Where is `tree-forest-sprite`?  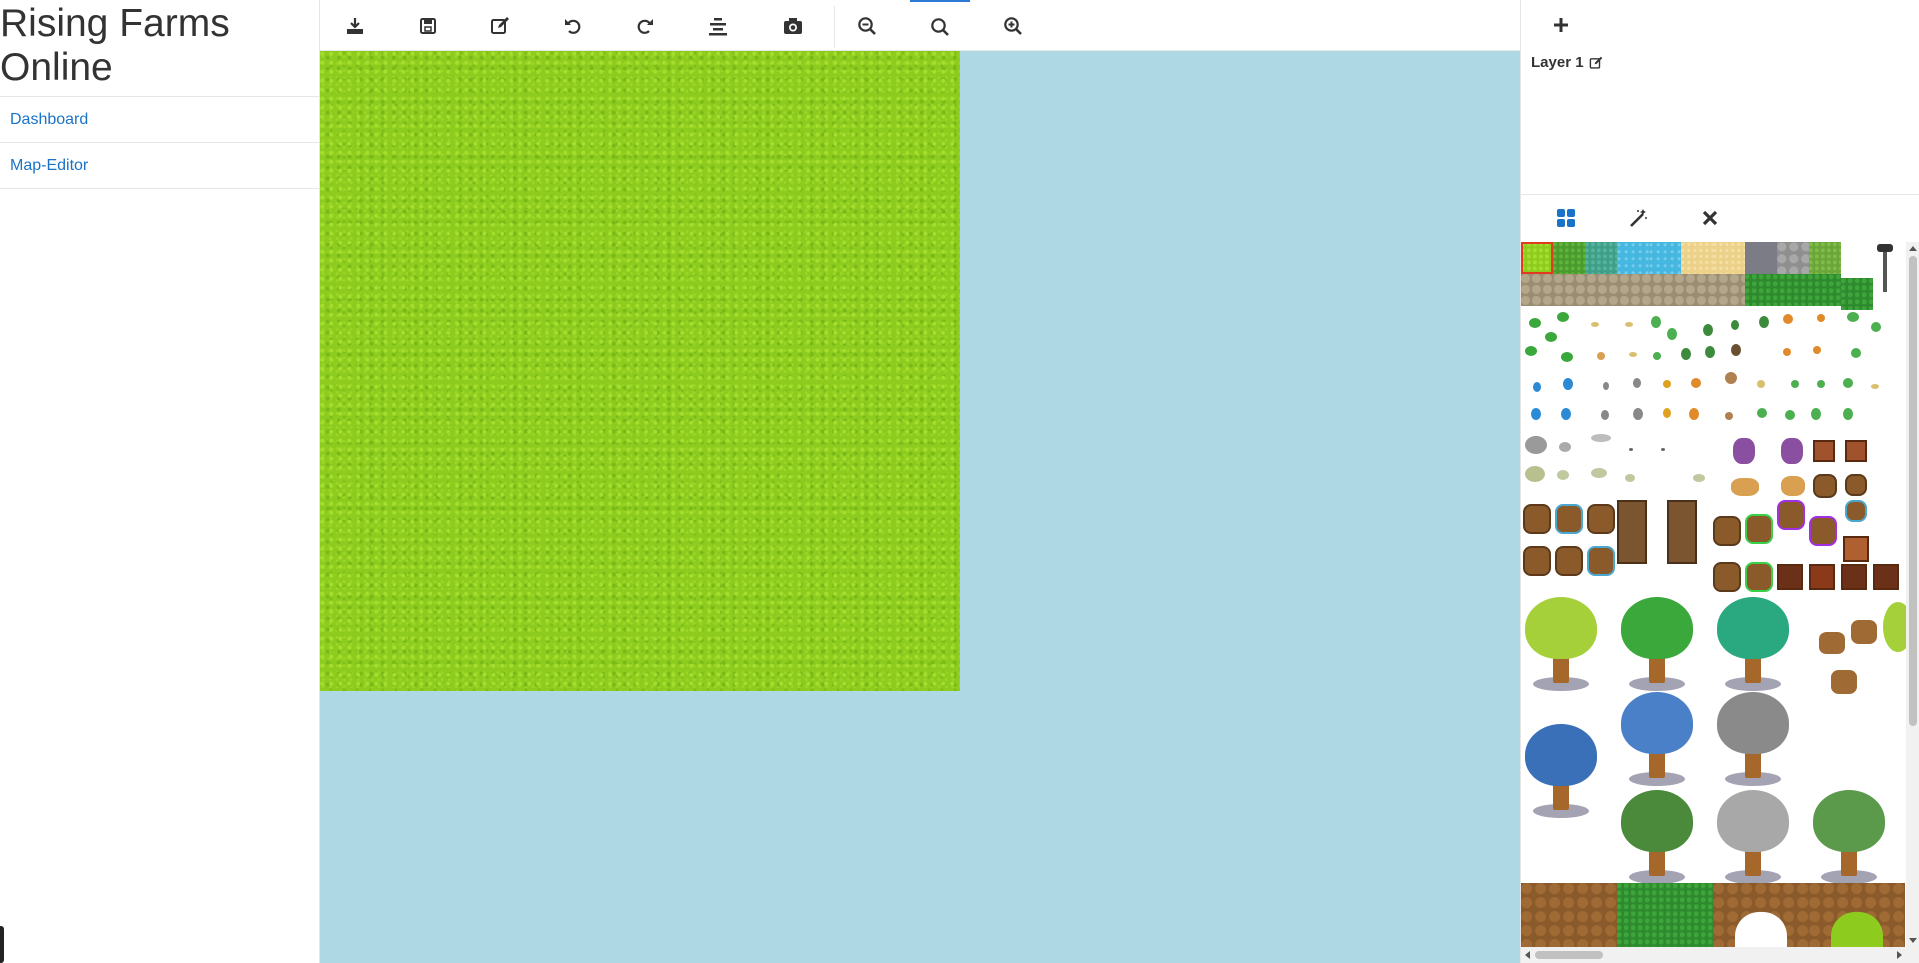
tree-forest-sprite is located at coordinates (1849, 840).